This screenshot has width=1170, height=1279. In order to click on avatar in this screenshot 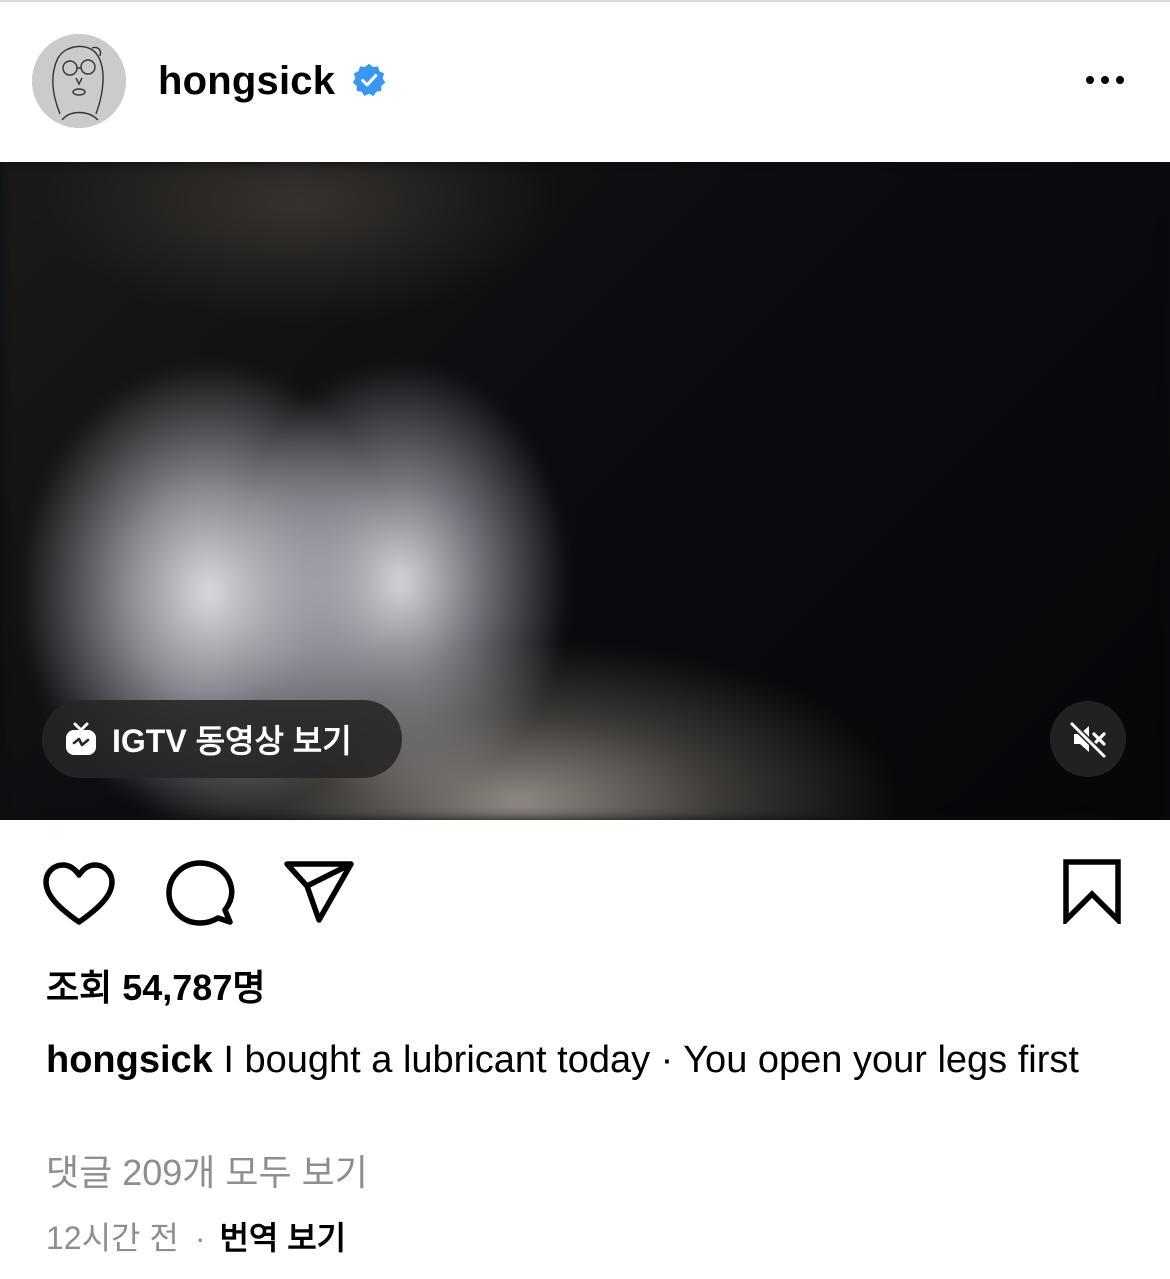, I will do `click(79, 81)`.